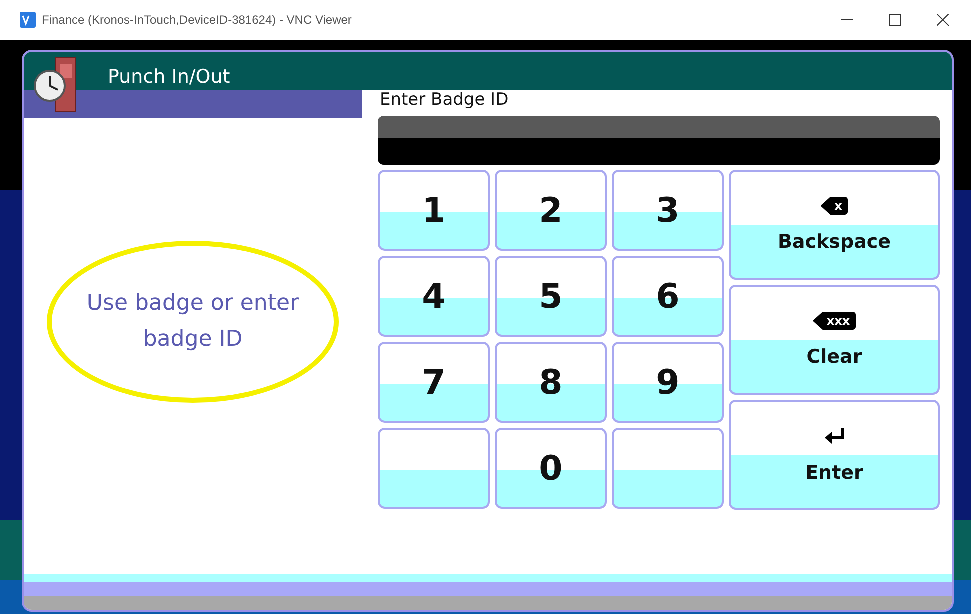  Describe the element at coordinates (943, 20) in the screenshot. I see `close-icon` at that location.